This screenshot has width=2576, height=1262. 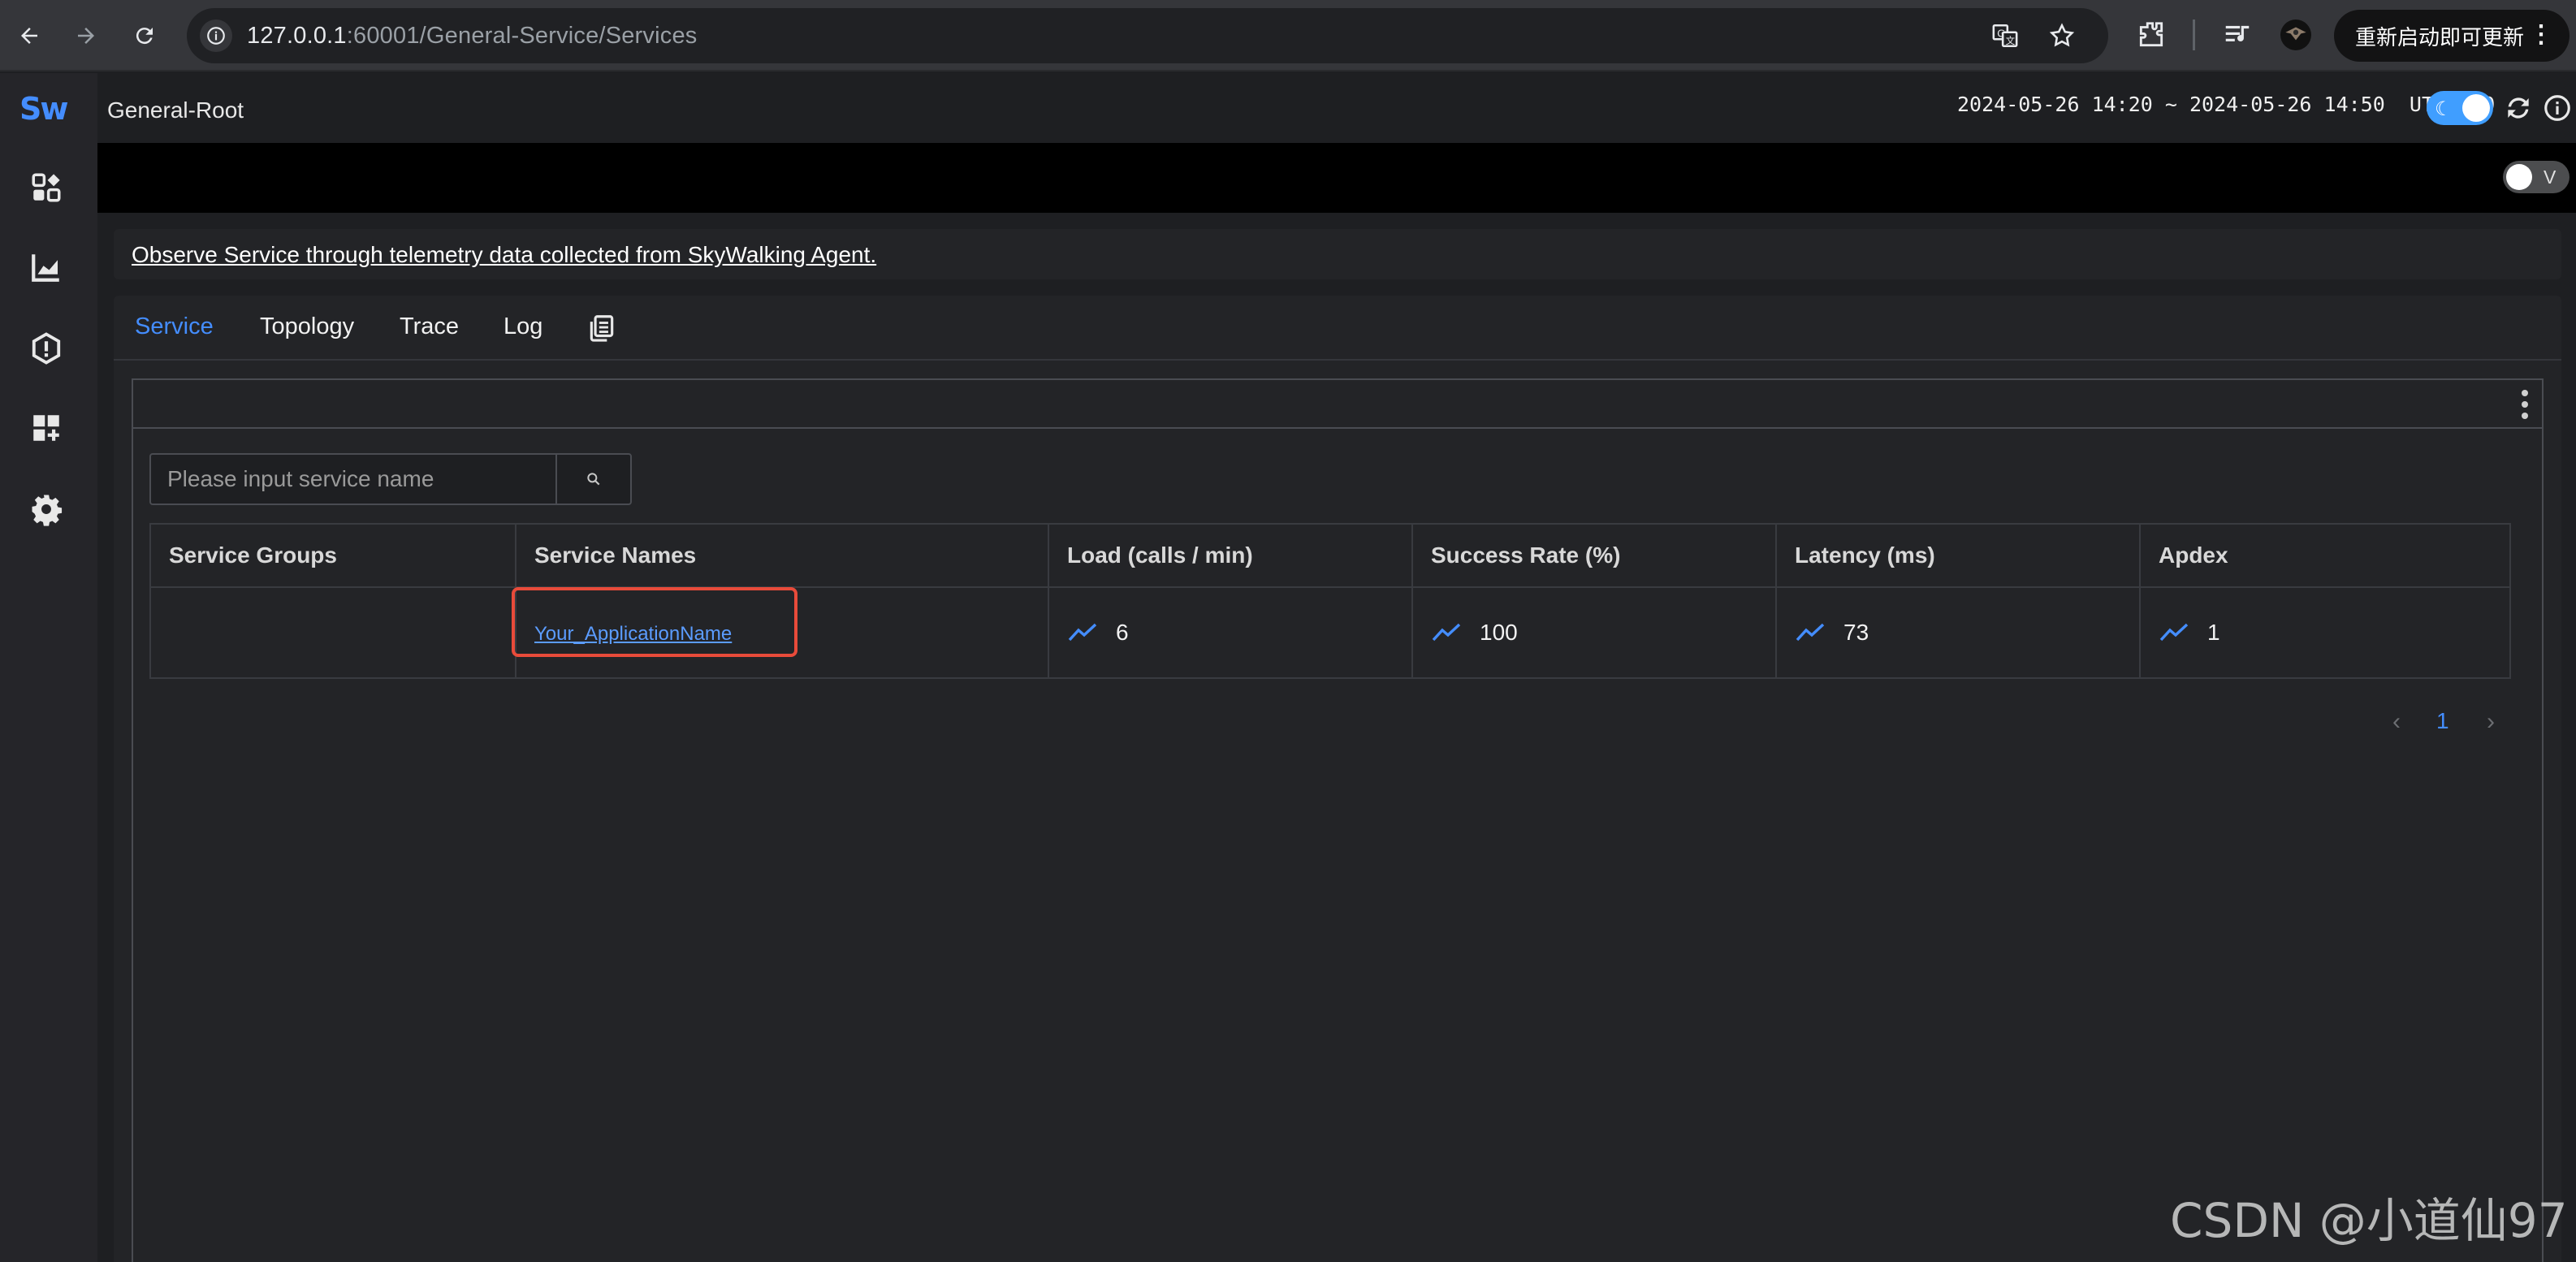 I want to click on service-name-wrap: Your_ApplicationName, so click(x=654, y=622).